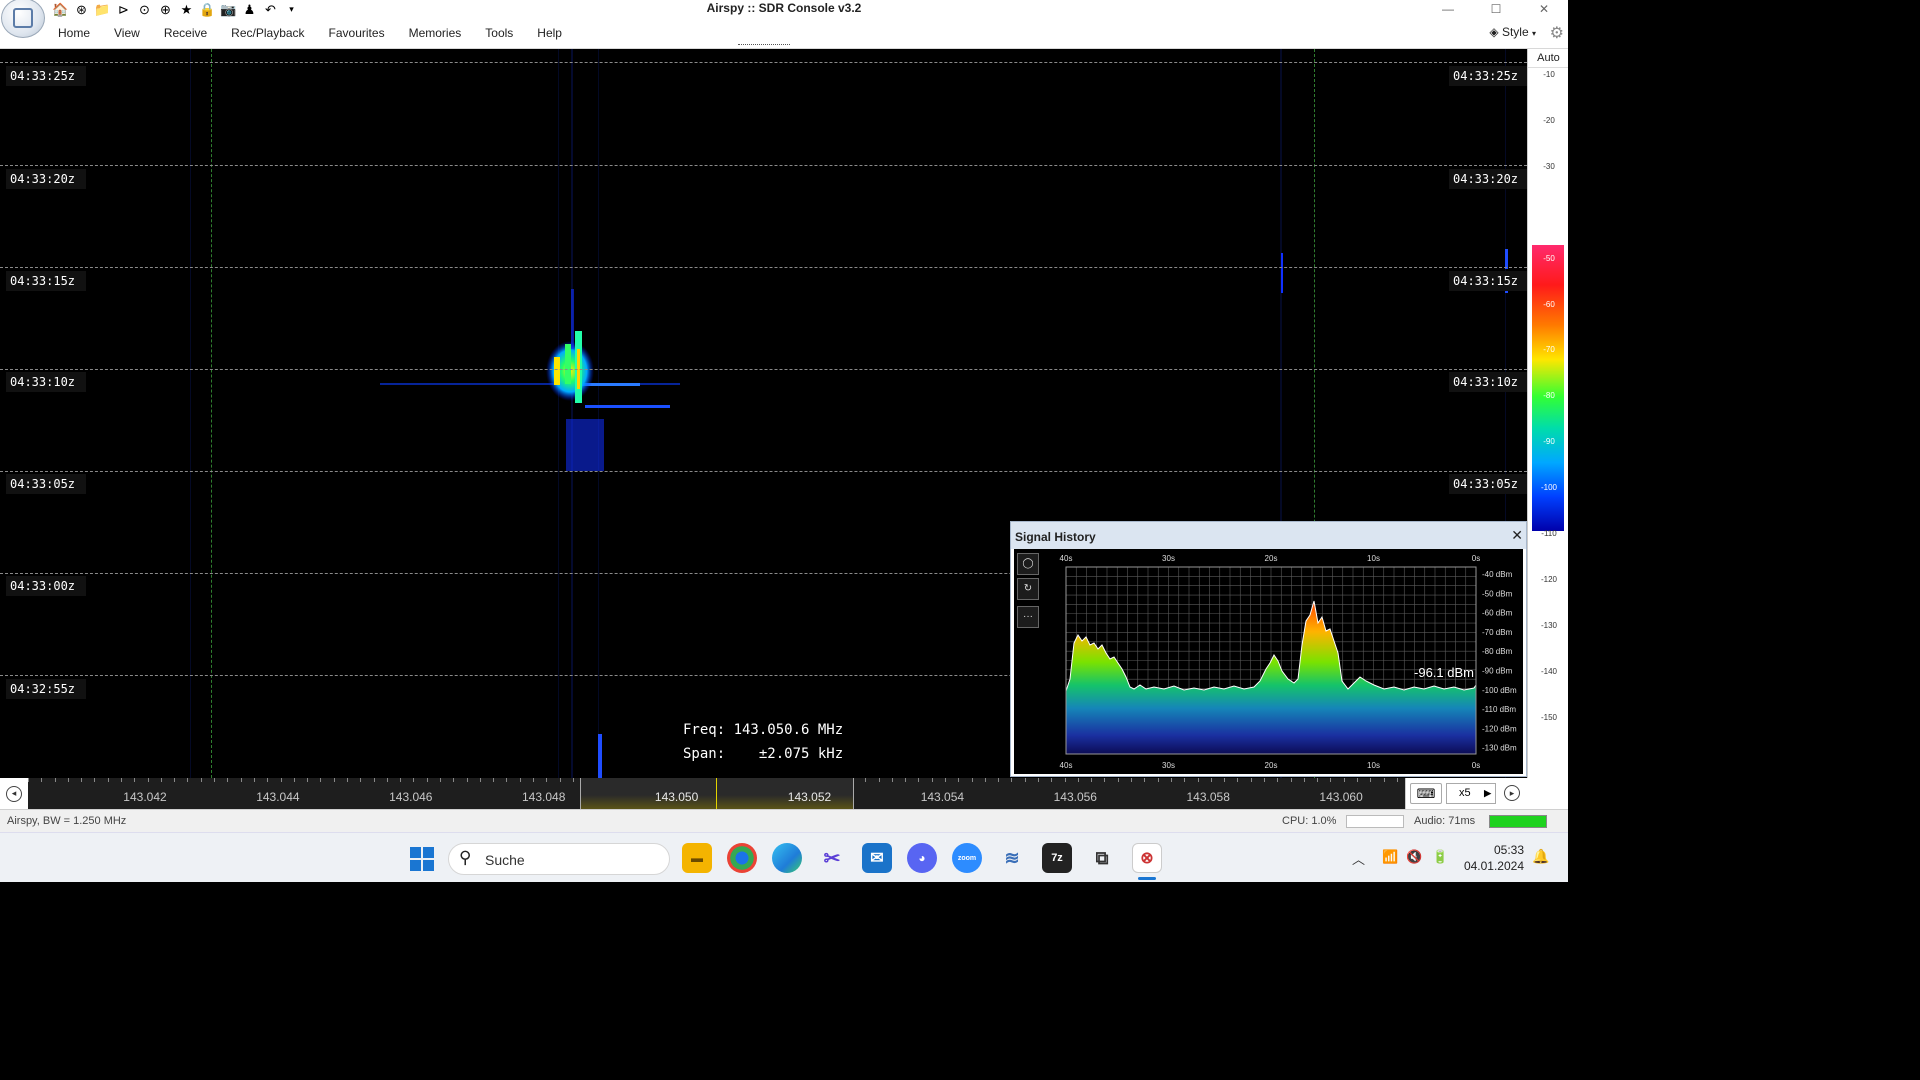 The width and height of the screenshot is (1920, 1080). What do you see at coordinates (14, 793) in the screenshot?
I see `tune-left-button: ◂` at bounding box center [14, 793].